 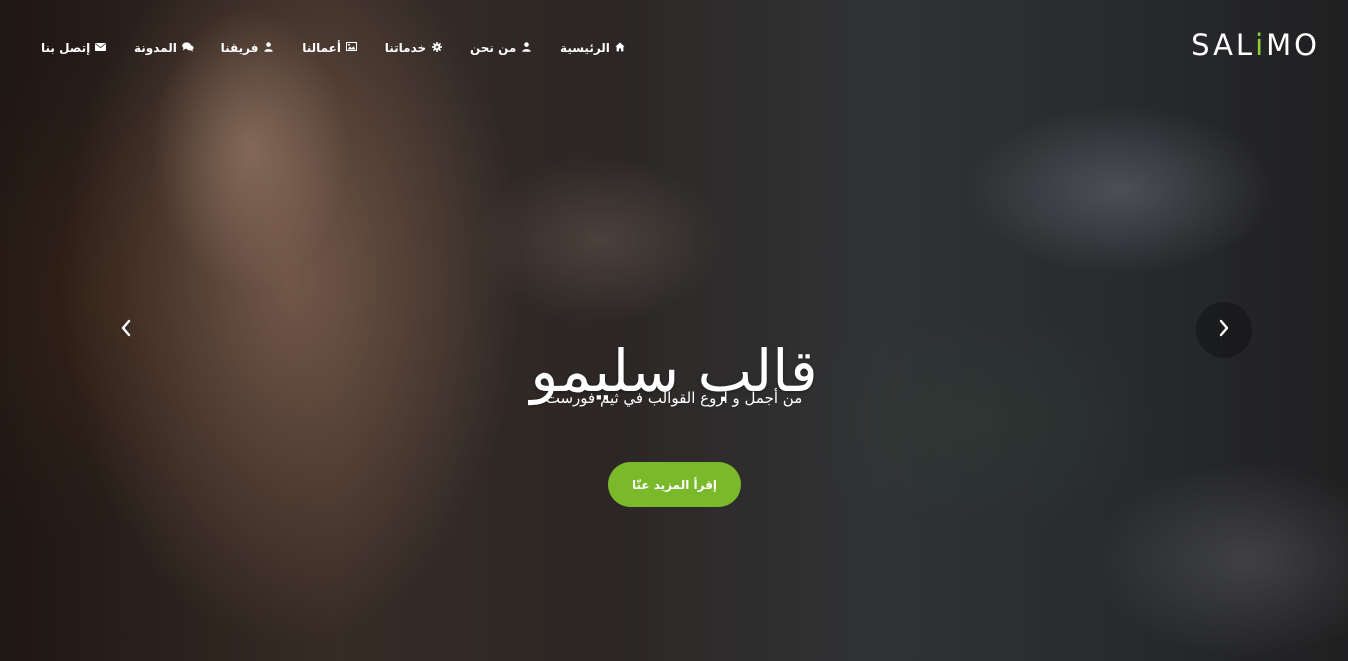 I want to click on logo-text-end: MO, so click(x=1293, y=45).